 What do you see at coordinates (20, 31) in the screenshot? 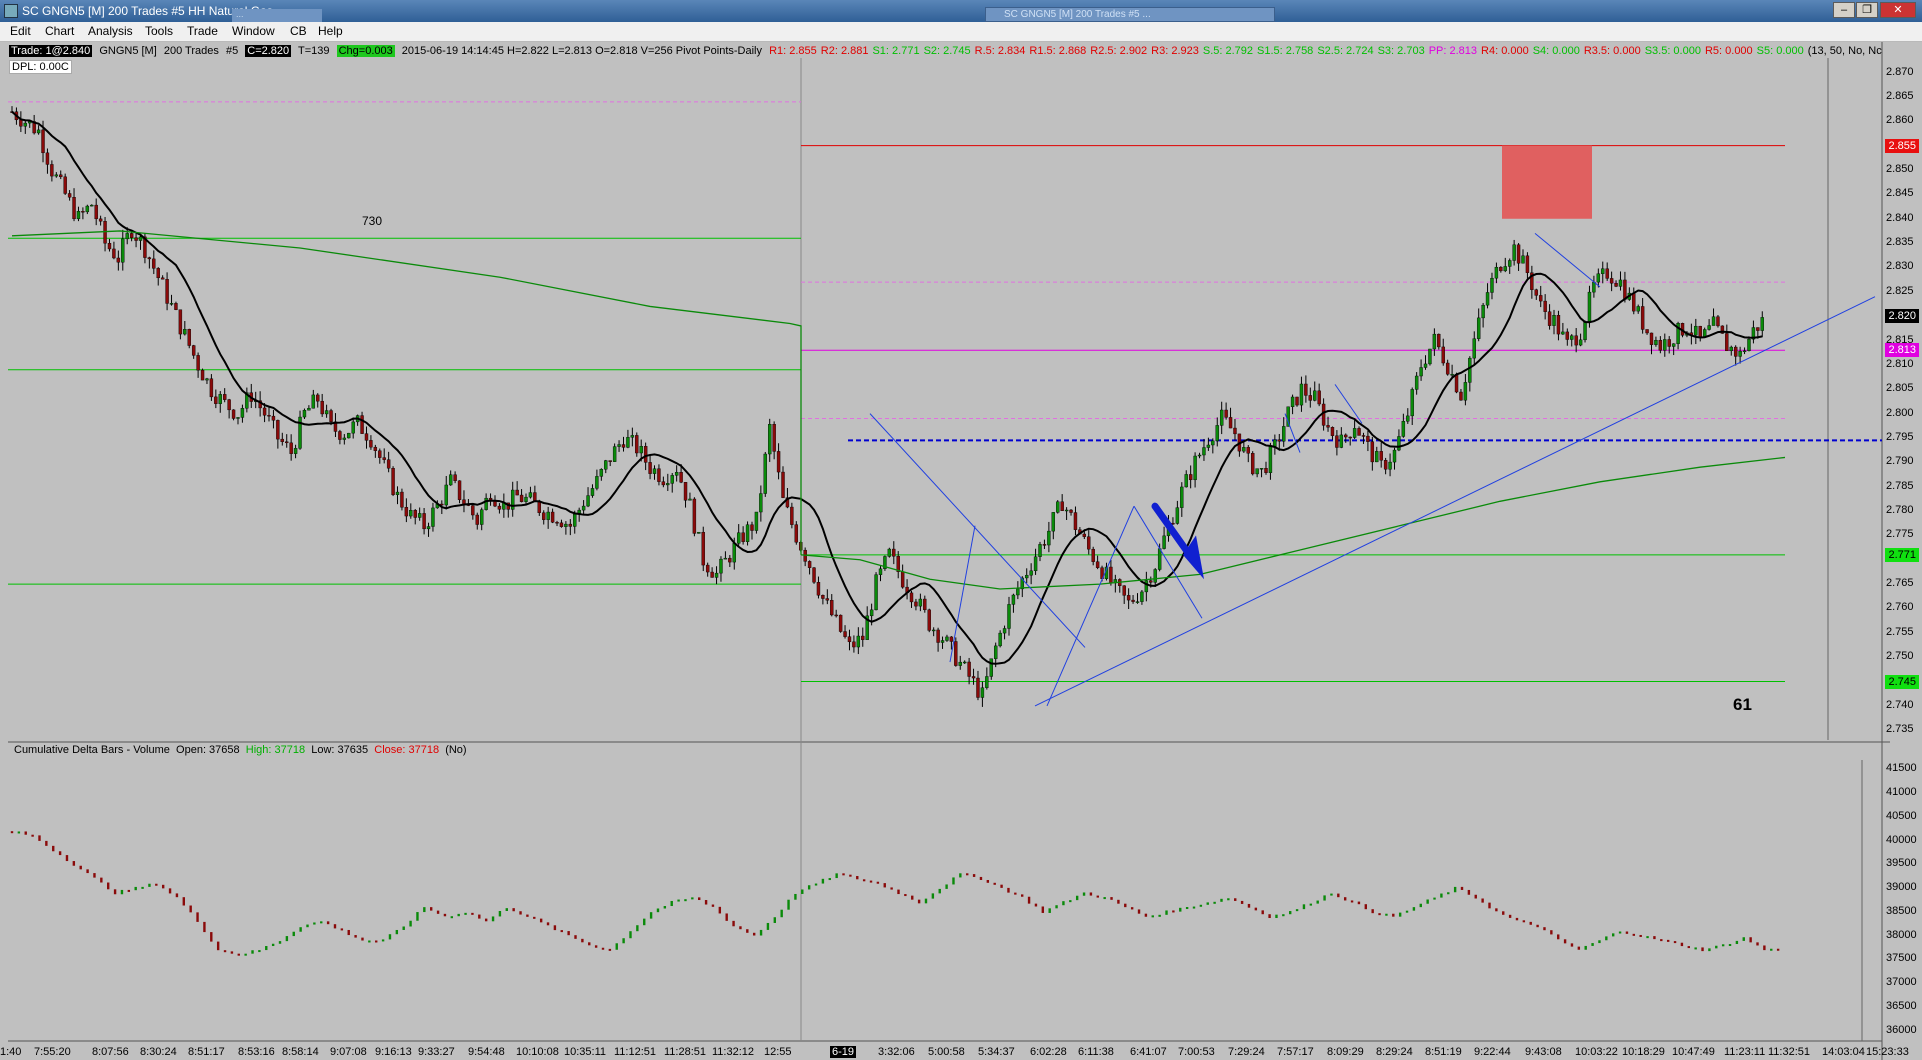
I see `menu-edit: Edit` at bounding box center [20, 31].